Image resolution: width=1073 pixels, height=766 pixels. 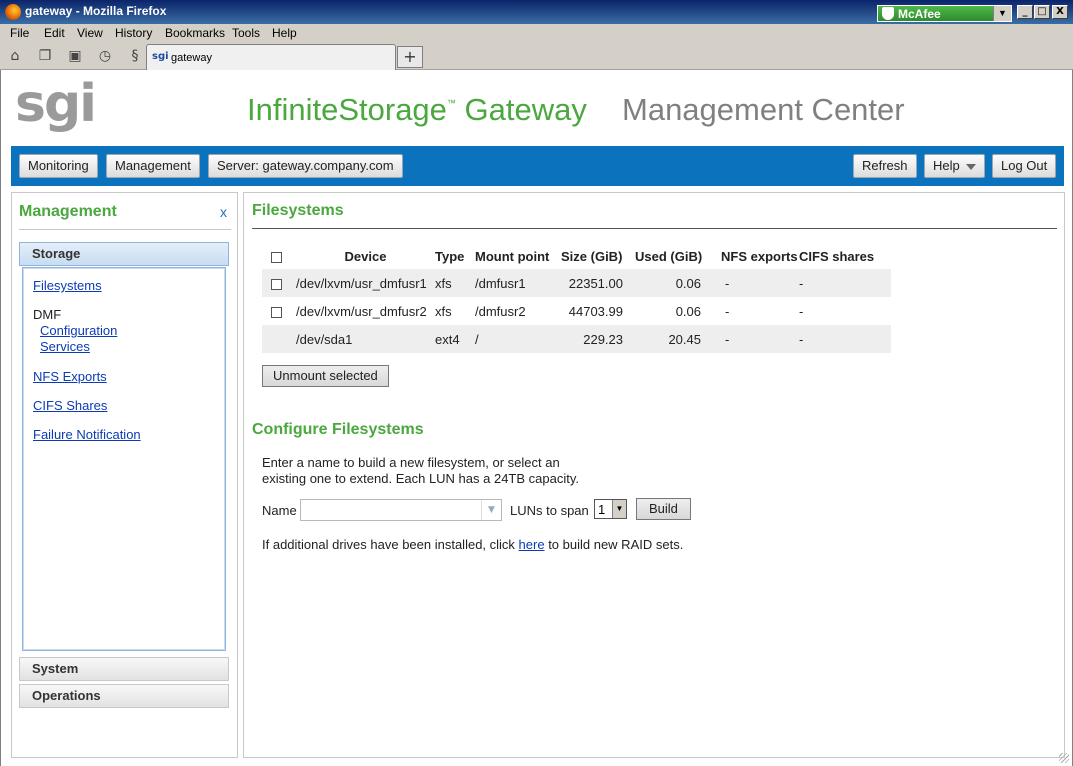 I want to click on tab-title: gateway, so click(x=191, y=58).